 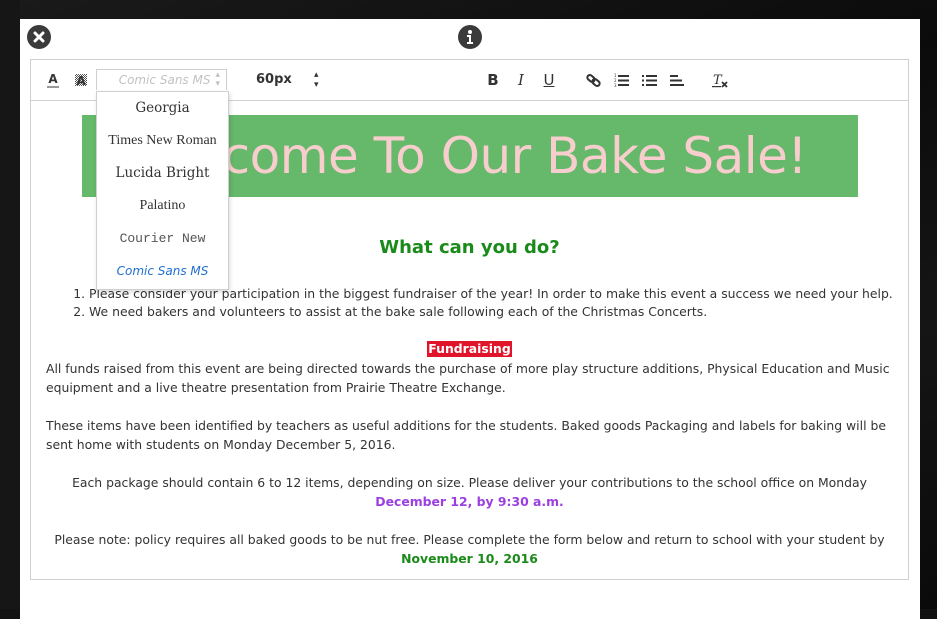 I want to click on underline-button: U, so click(x=549, y=80).